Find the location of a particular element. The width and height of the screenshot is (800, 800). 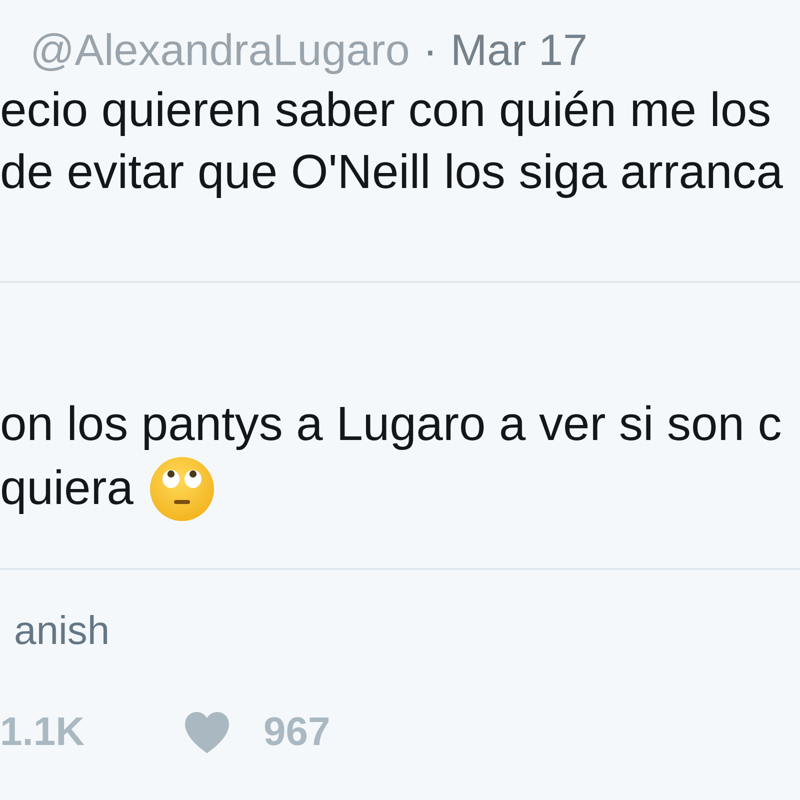

rolling-eyes-emoji-icon is located at coordinates (182, 489).